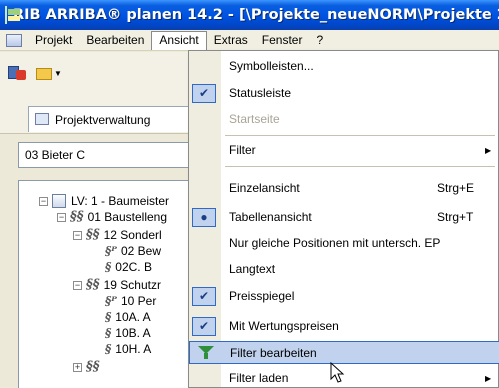 The width and height of the screenshot is (499, 388). What do you see at coordinates (140, 251) in the screenshot?
I see `tree-label: 02 Bew` at bounding box center [140, 251].